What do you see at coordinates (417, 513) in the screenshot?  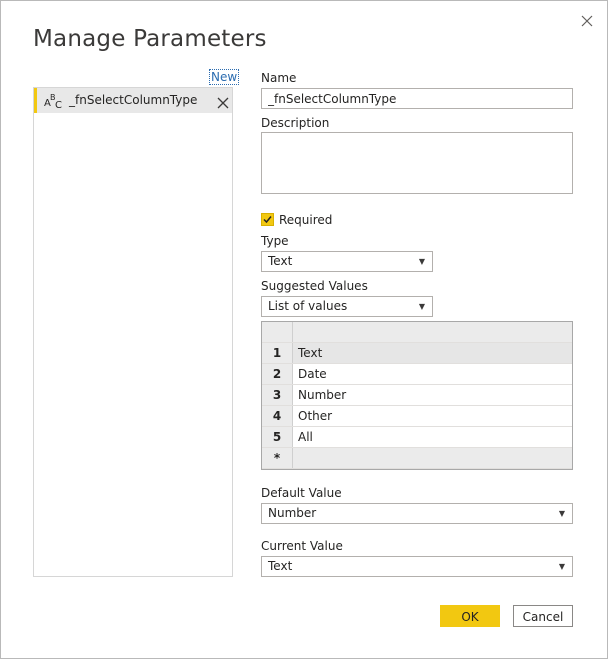 I see `default-value-select: Number ▼` at bounding box center [417, 513].